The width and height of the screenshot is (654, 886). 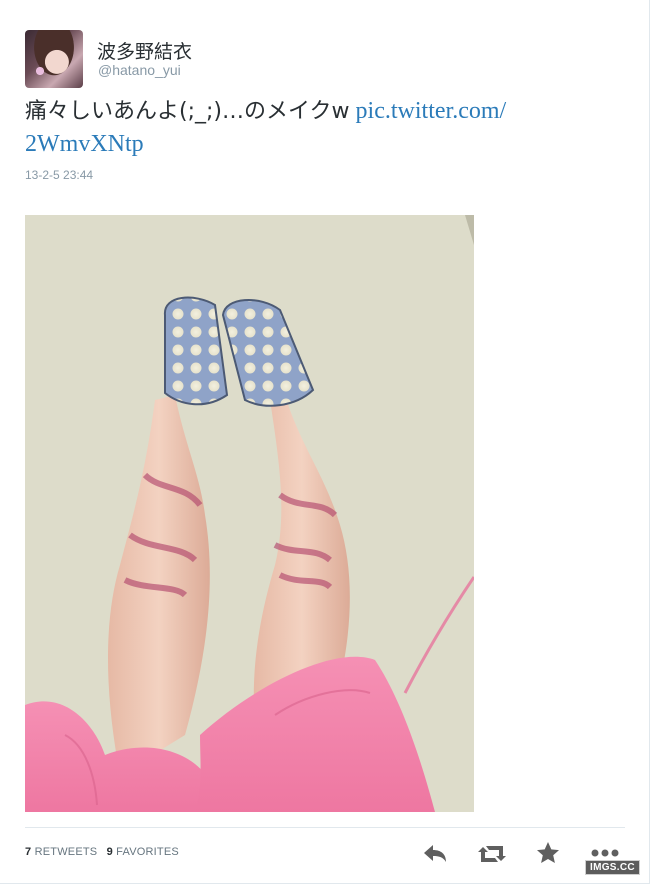 I want to click on tweet-timestamp: 13-2-5 23:44, so click(x=59, y=175).